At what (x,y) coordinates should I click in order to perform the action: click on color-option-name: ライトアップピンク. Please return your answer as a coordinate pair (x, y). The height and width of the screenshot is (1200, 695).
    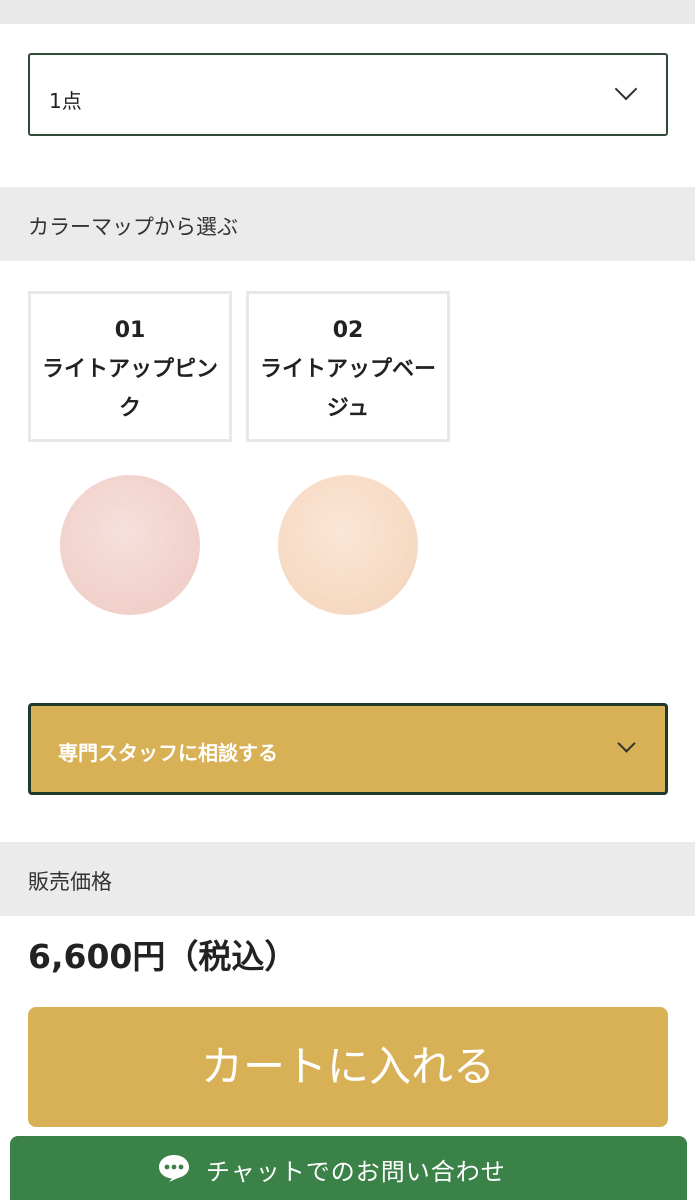
    Looking at the image, I should click on (129, 389).